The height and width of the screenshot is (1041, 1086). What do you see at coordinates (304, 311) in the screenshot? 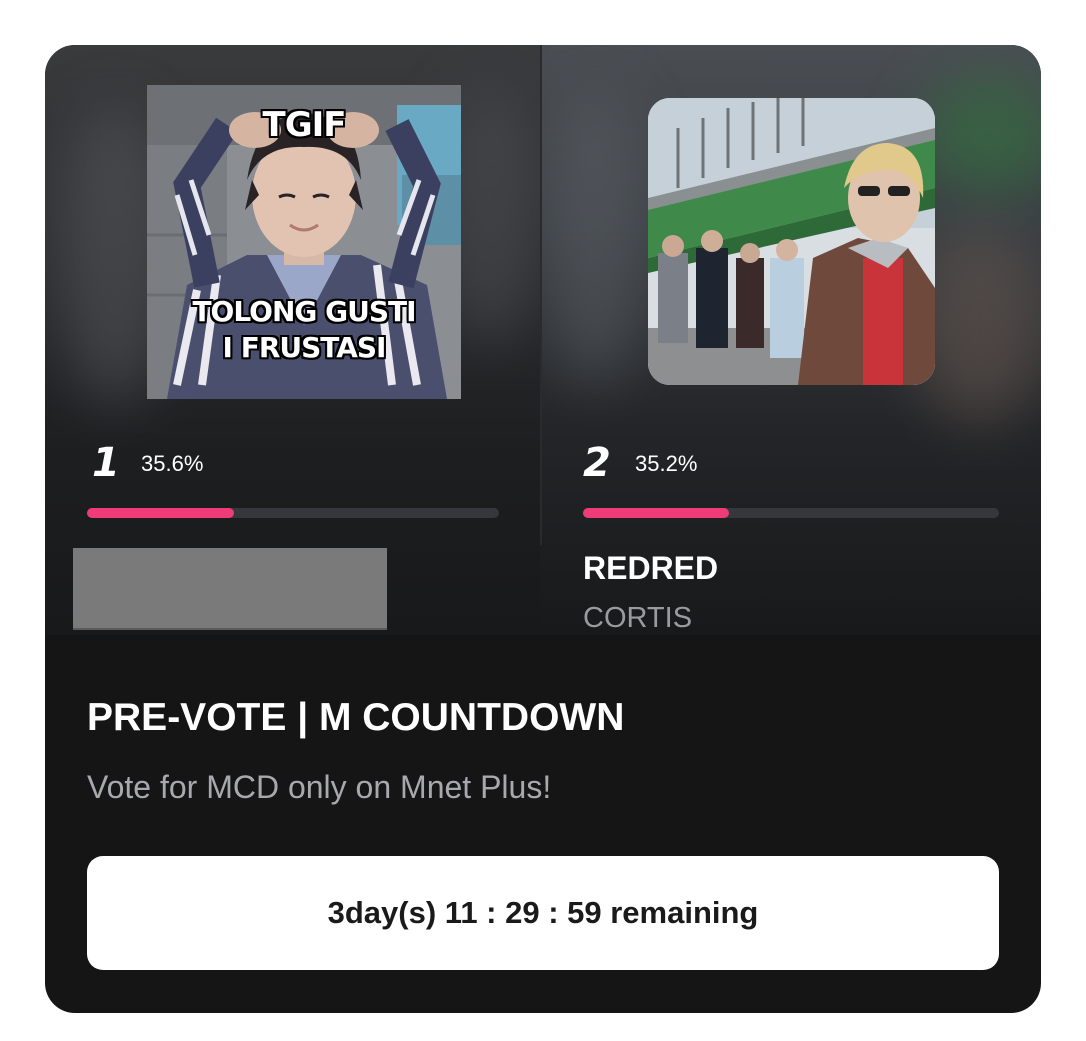
I see `meme-caption-bottom: TOLONG GUSTI` at bounding box center [304, 311].